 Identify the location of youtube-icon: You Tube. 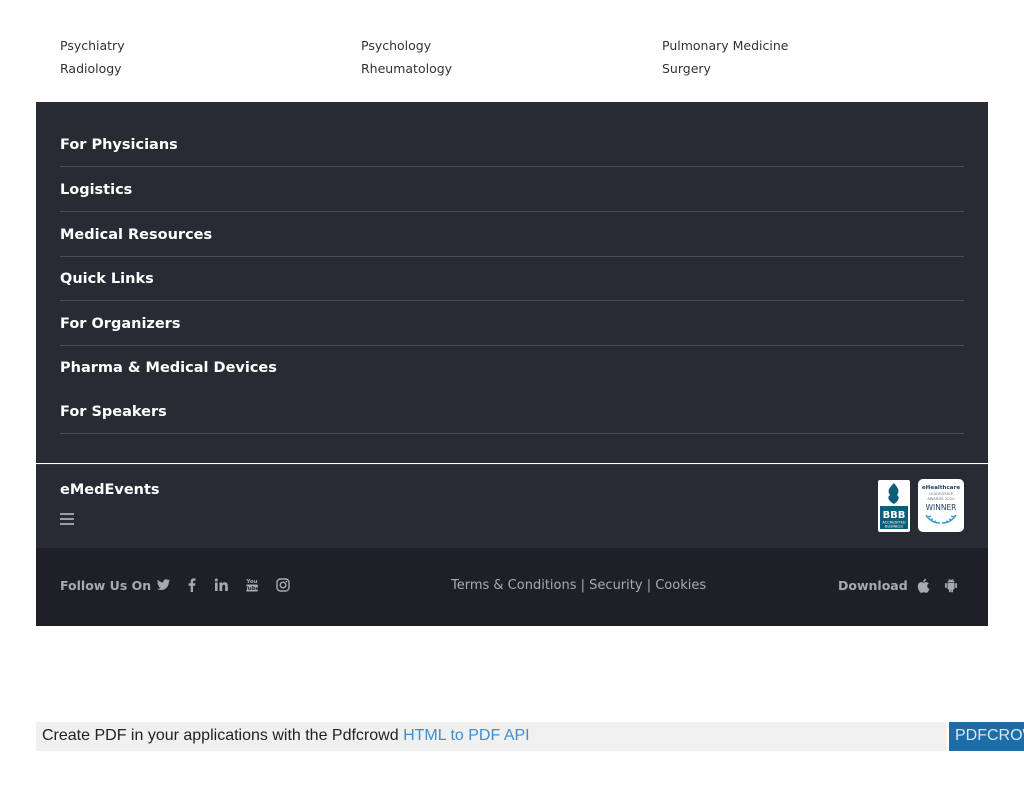
(252, 585).